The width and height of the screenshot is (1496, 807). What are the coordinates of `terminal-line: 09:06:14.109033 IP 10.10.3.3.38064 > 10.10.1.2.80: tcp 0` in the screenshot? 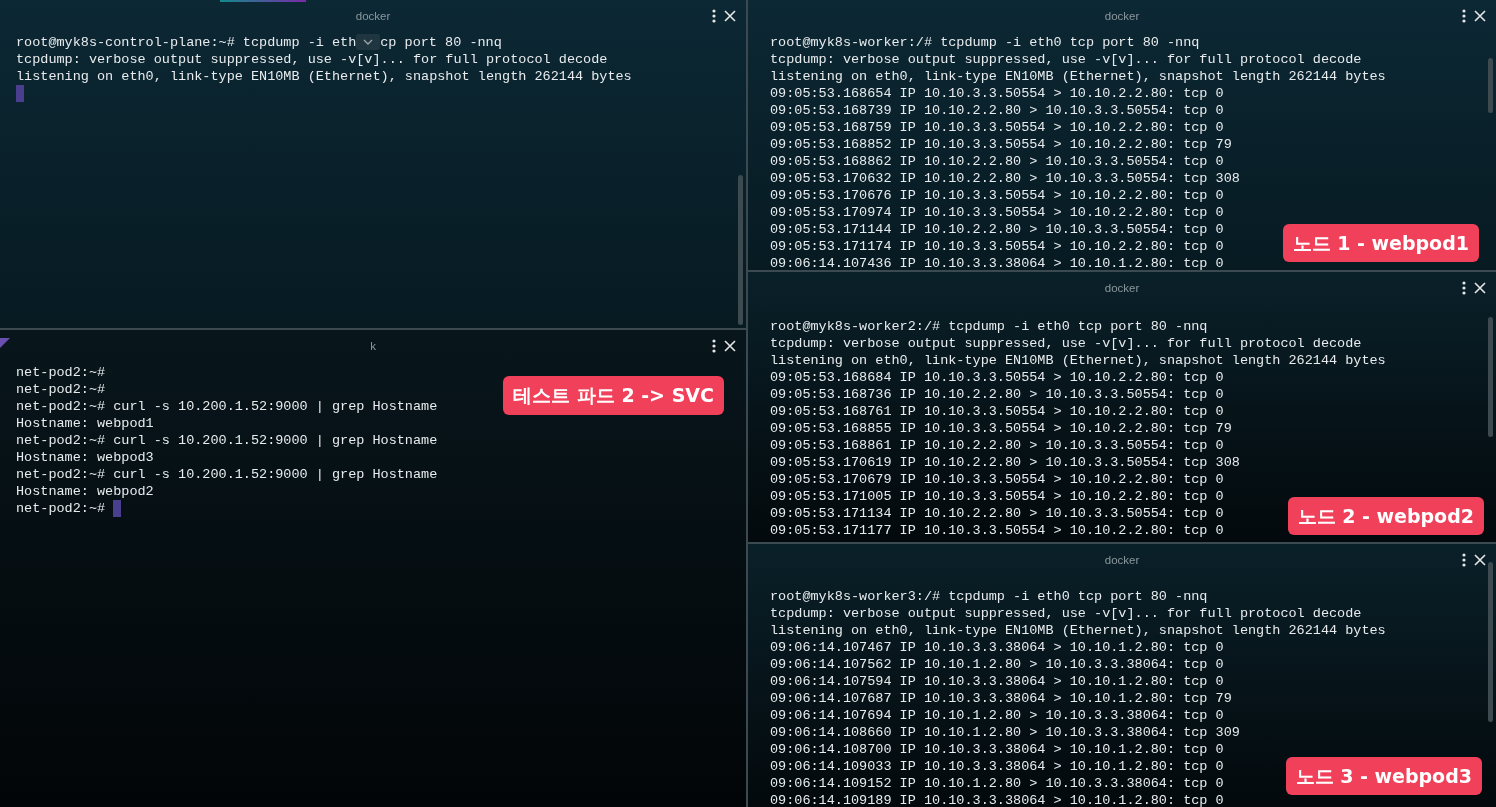 It's located at (997, 766).